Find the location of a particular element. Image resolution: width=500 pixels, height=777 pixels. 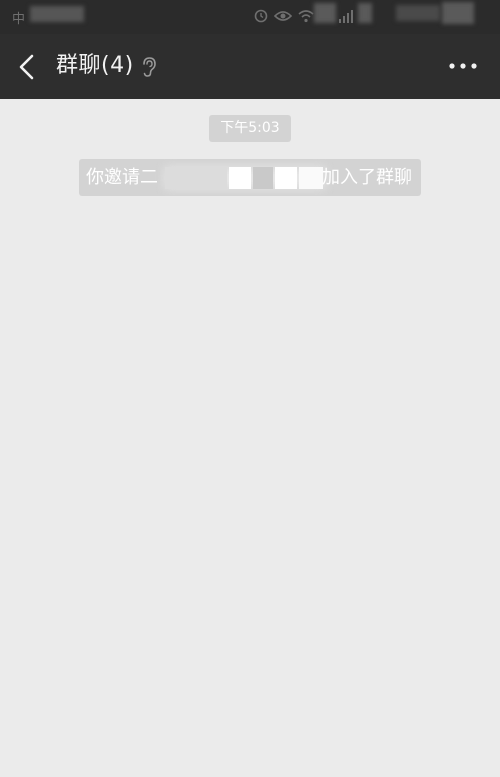

redacted-member-names is located at coordinates (245, 177).